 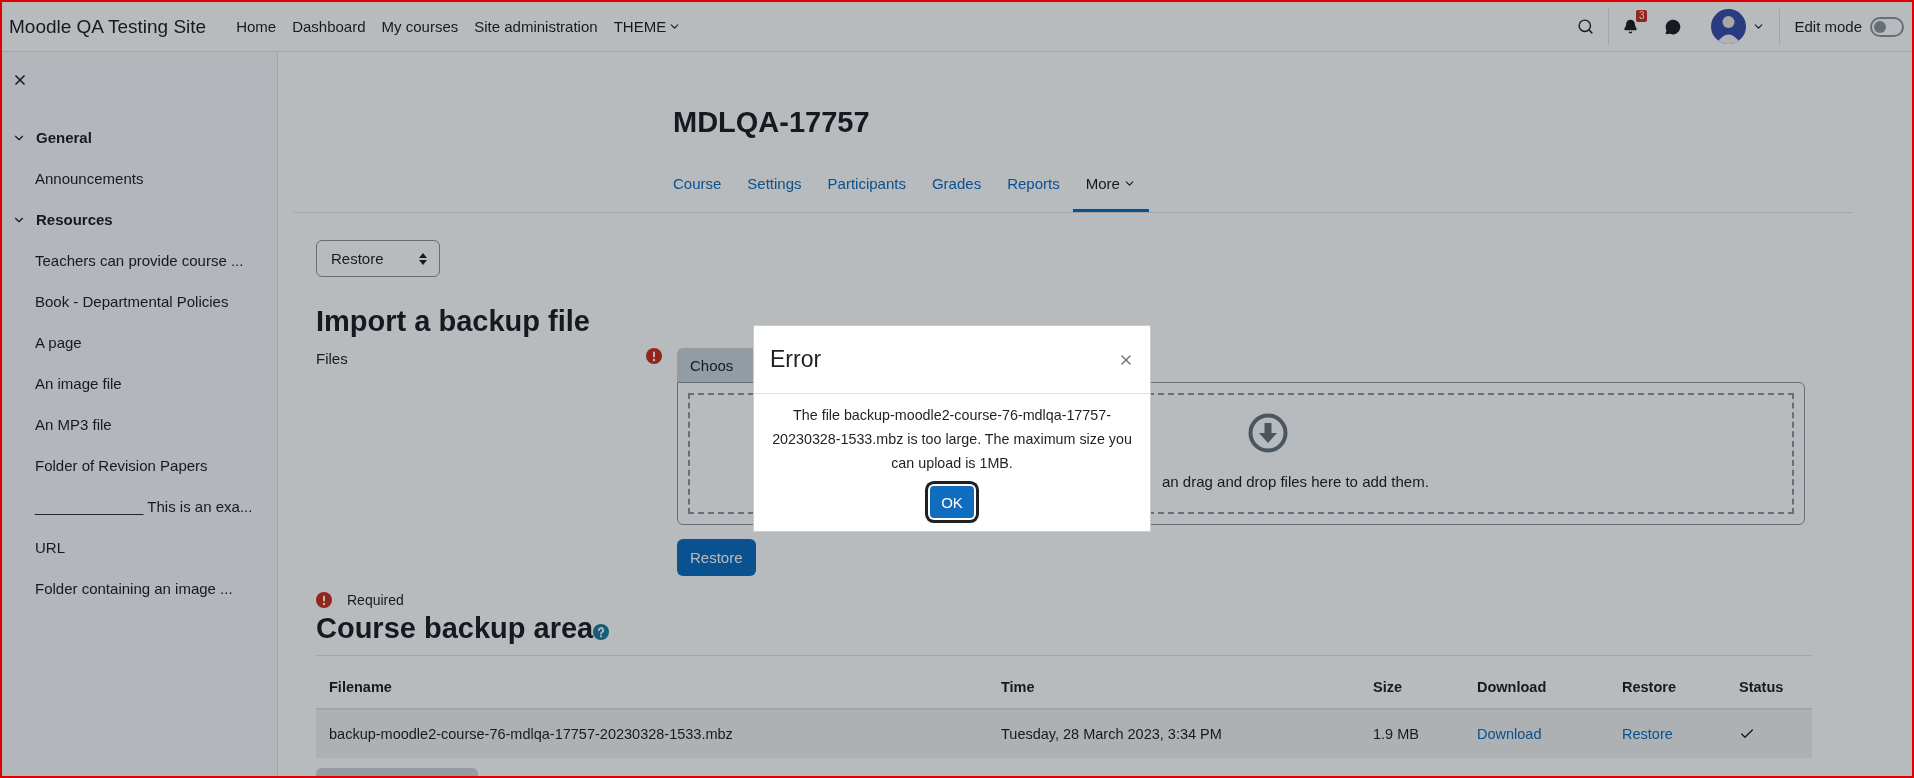 What do you see at coordinates (378, 258) in the screenshot?
I see `page-select: Restore` at bounding box center [378, 258].